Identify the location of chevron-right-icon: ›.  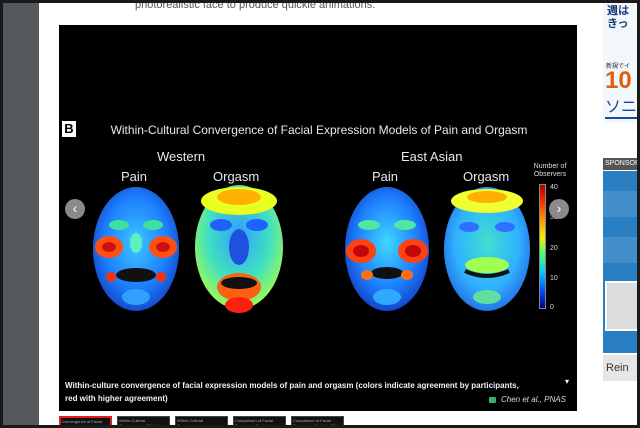
(559, 208).